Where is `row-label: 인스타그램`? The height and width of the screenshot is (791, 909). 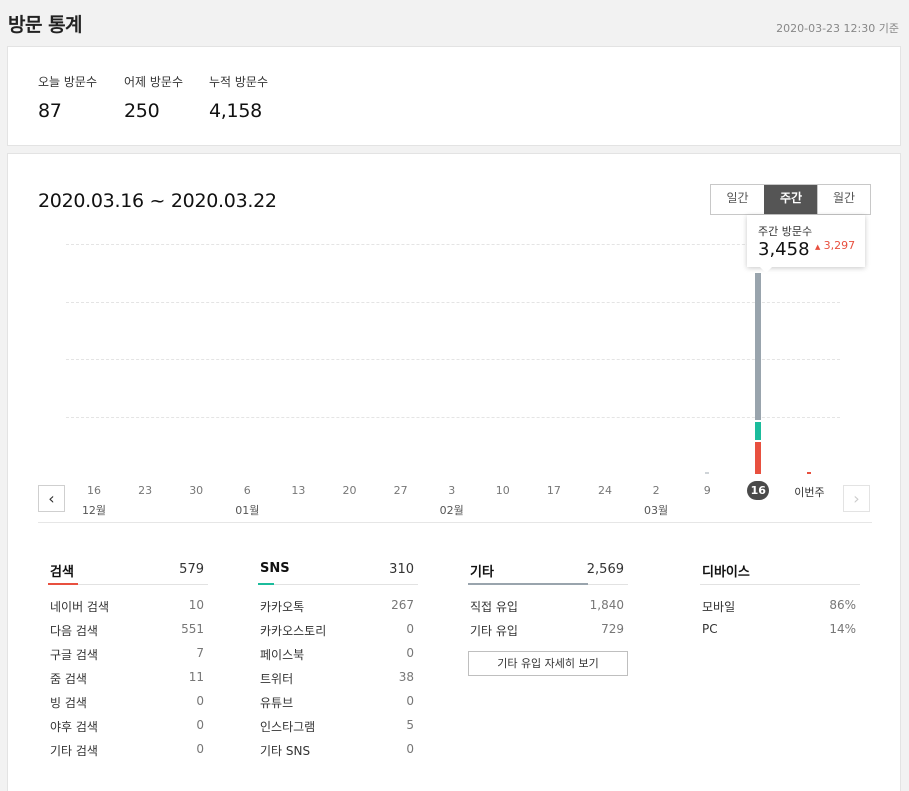 row-label: 인스타그램 is located at coordinates (288, 727).